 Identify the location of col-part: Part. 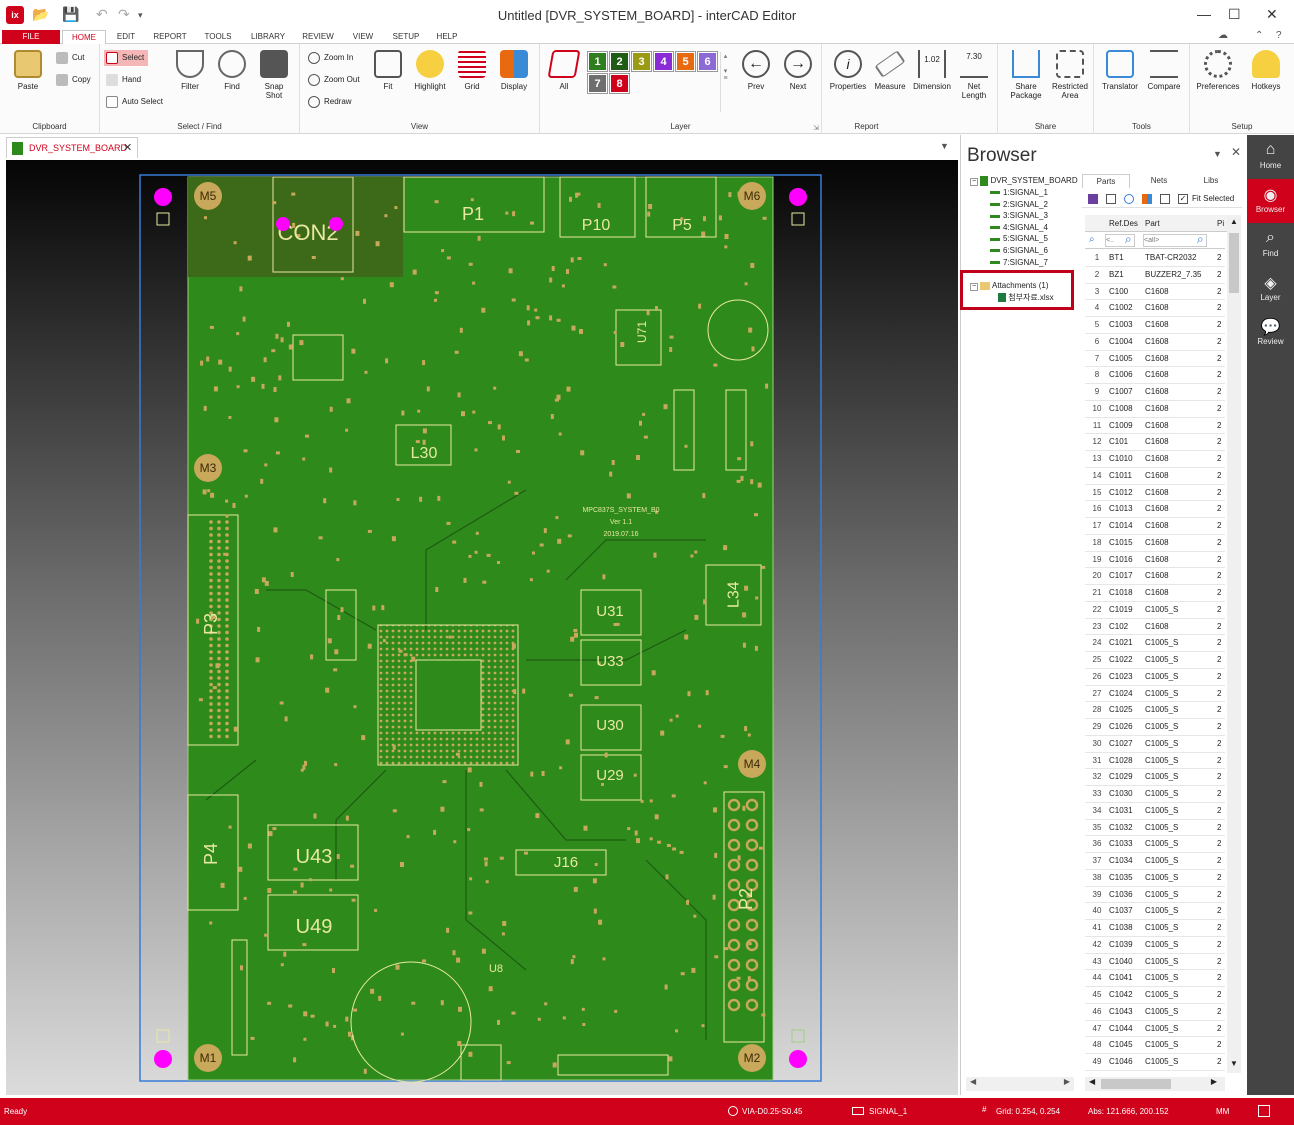
(1152, 223).